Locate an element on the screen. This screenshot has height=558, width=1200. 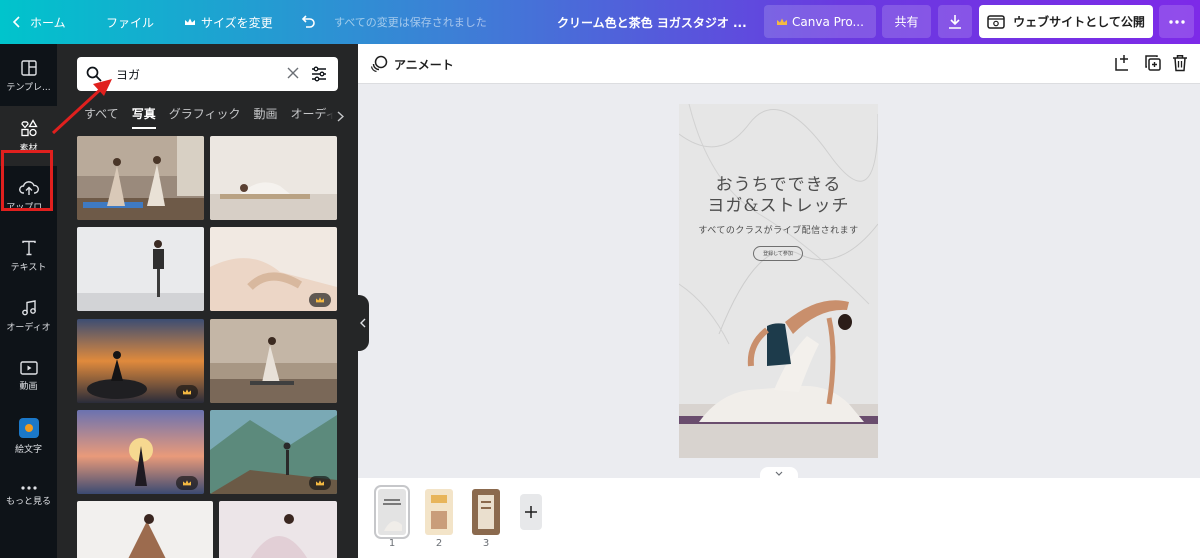
resize-button: サイズを変更 is located at coordinates (228, 22).